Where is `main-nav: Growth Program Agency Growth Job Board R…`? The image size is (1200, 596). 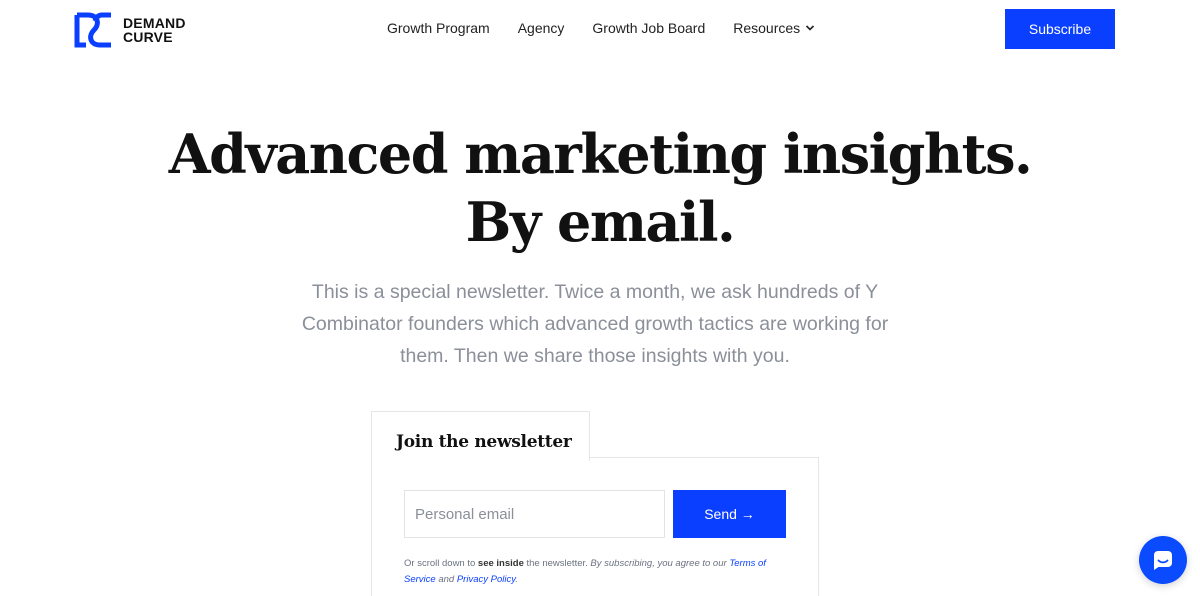 main-nav: Growth Program Agency Growth Job Board R… is located at coordinates (601, 28).